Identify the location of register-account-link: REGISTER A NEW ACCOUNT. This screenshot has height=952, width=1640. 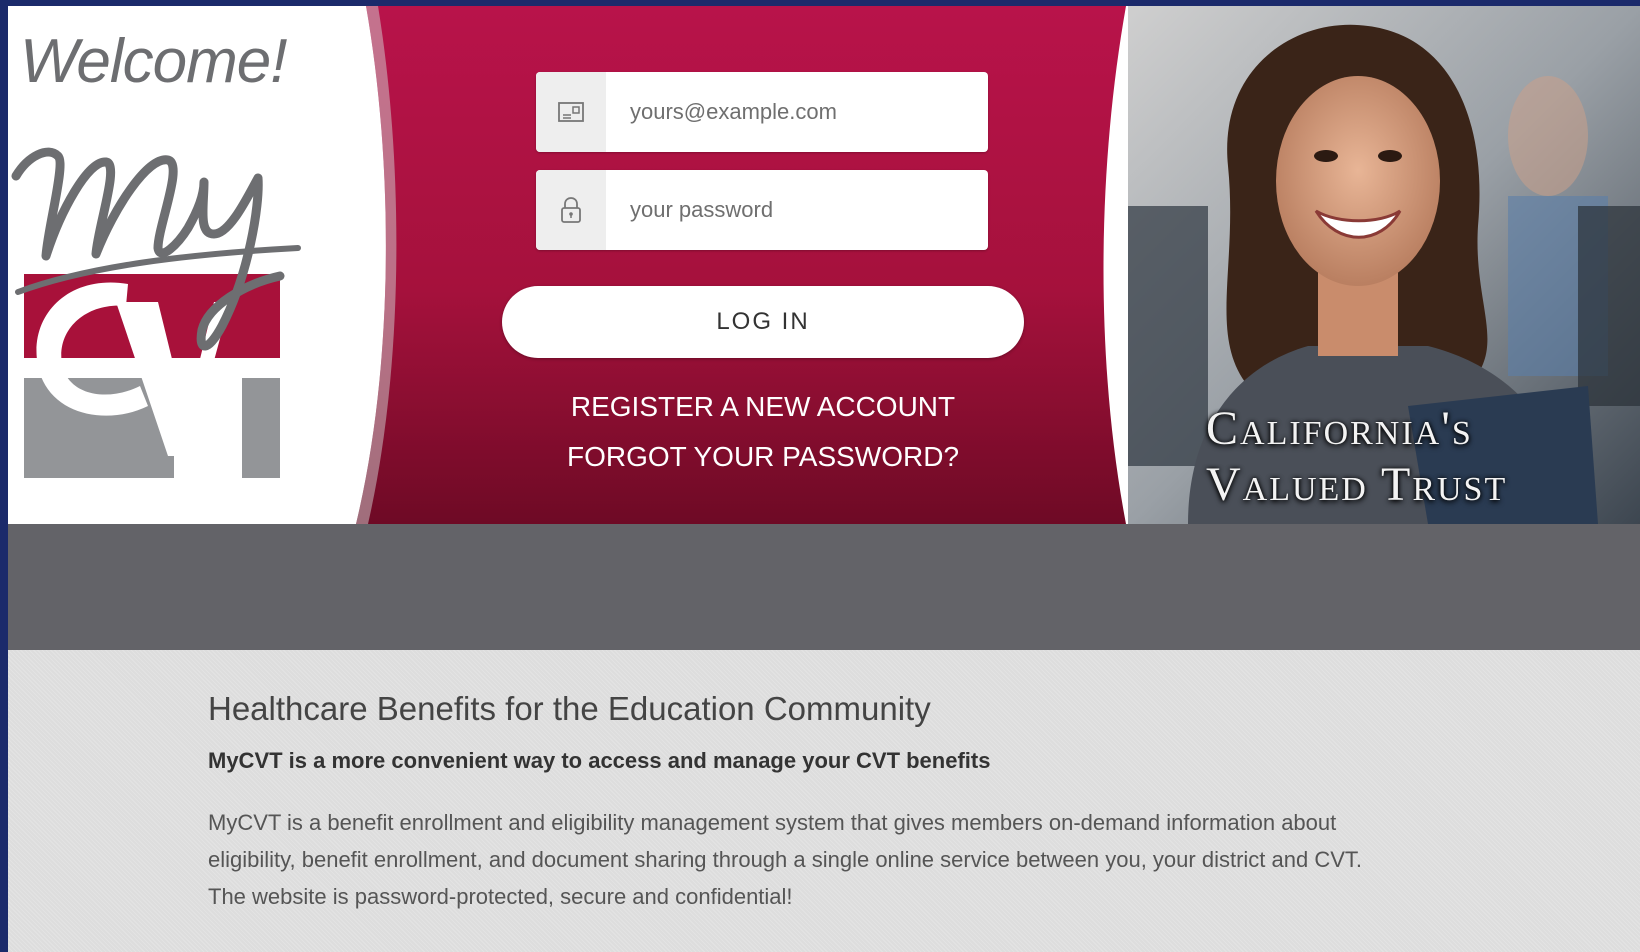
(763, 407).